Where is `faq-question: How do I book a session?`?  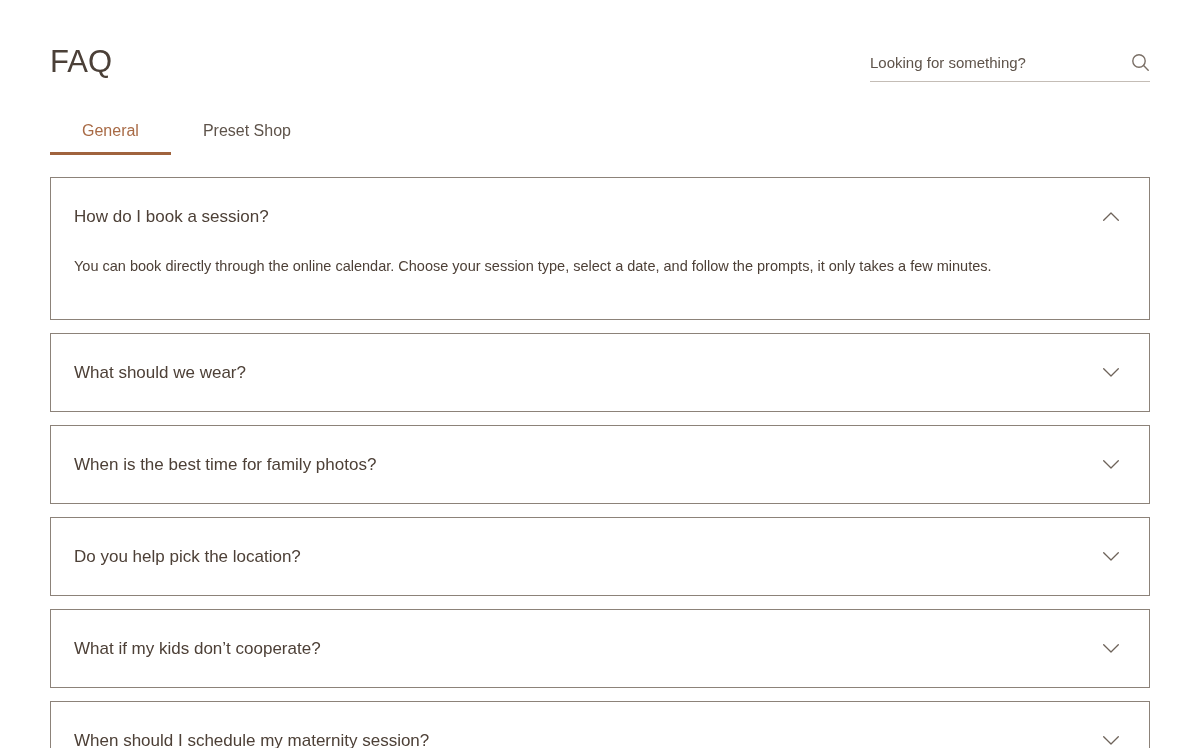 faq-question: How do I book a session? is located at coordinates (600, 216).